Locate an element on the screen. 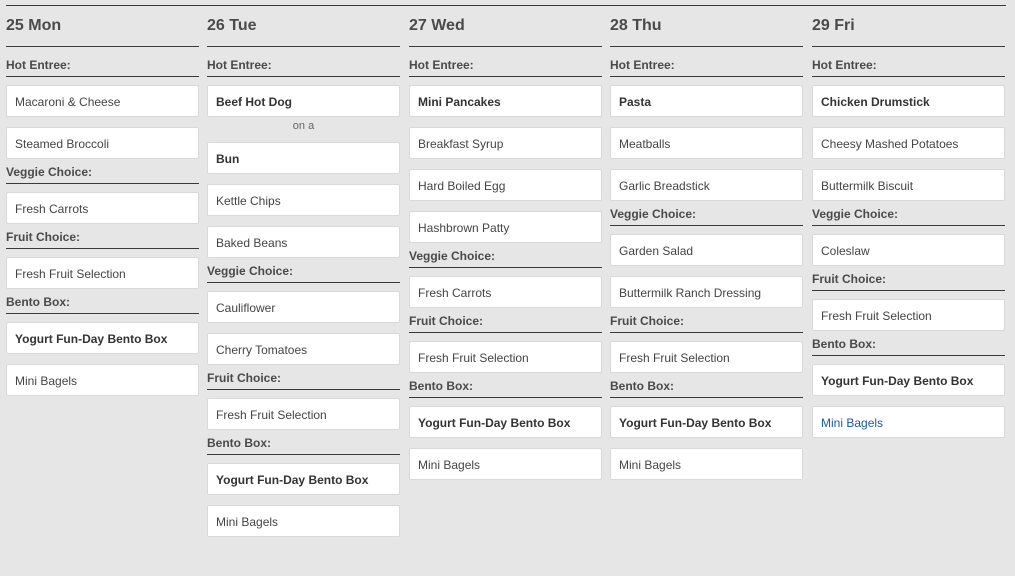 The width and height of the screenshot is (1015, 576). menu-item: Chicken Drumstick is located at coordinates (908, 101).